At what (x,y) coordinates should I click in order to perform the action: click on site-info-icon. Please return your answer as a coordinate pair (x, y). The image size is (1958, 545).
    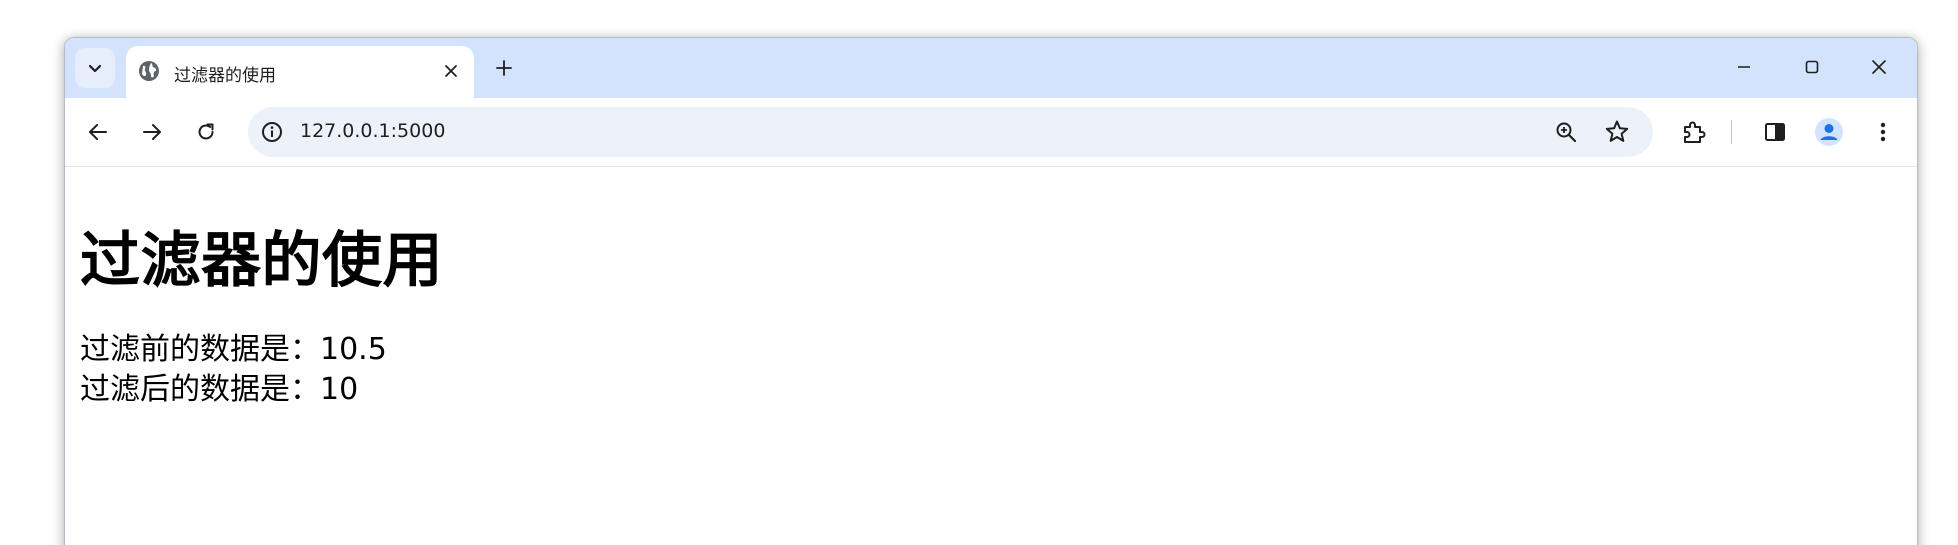
    Looking at the image, I should click on (272, 132).